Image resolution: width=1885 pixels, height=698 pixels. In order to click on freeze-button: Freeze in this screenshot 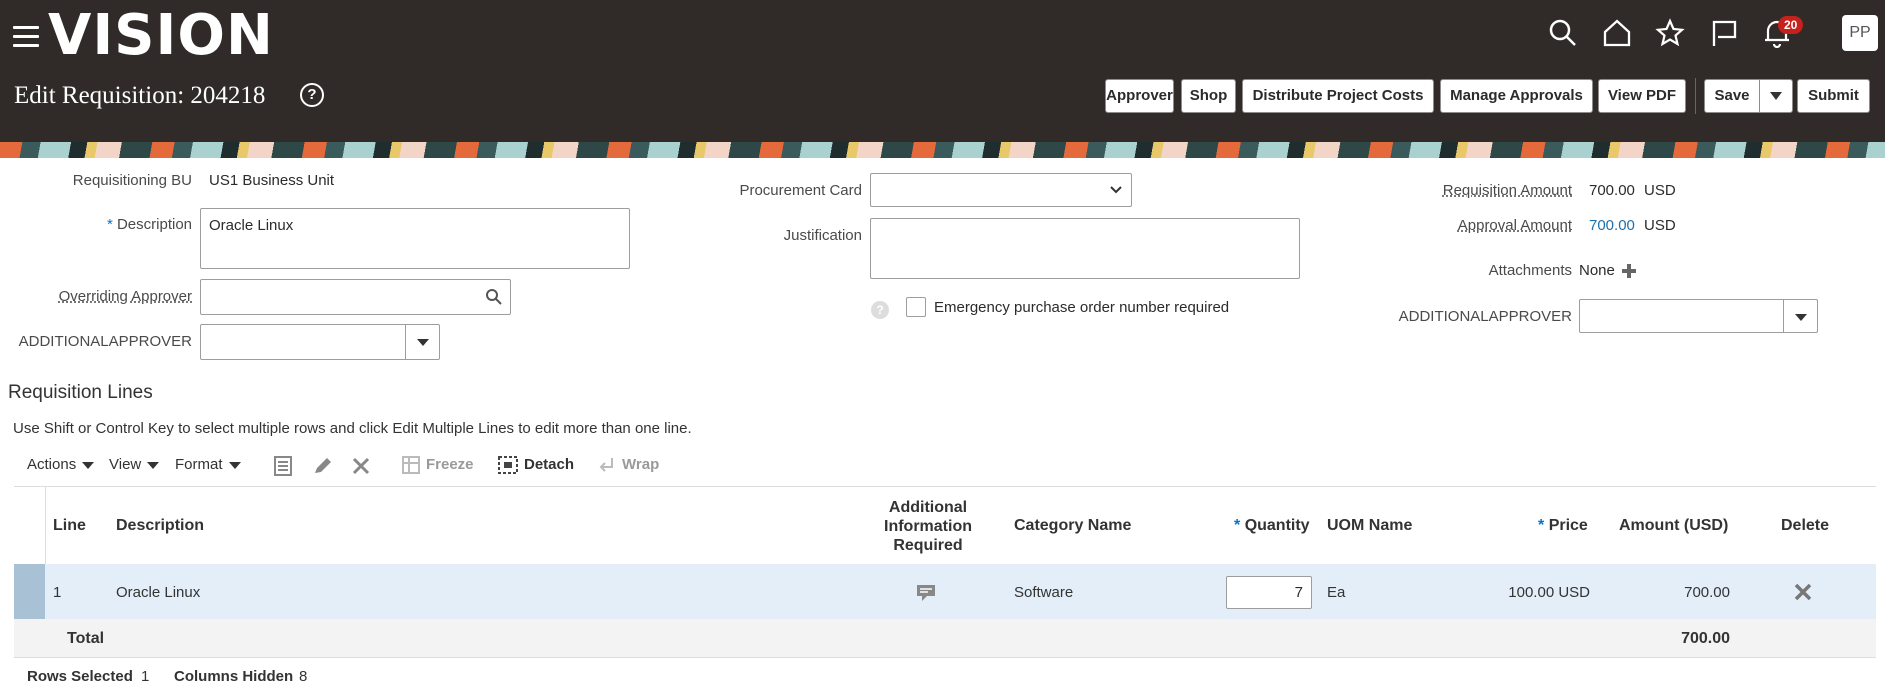, I will do `click(438, 465)`.